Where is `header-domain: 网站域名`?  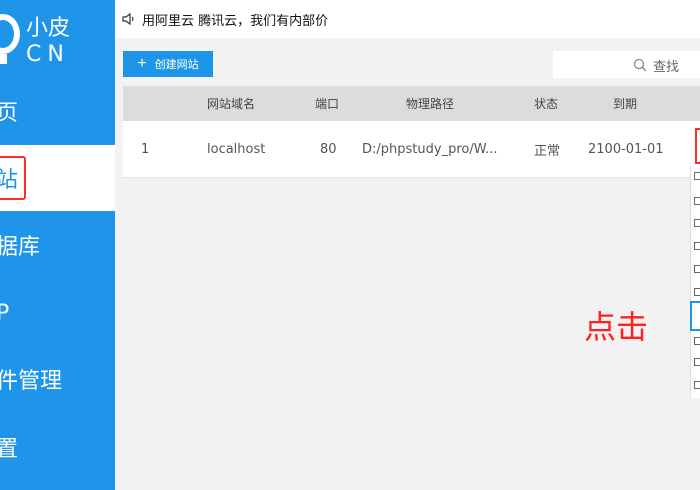 header-domain: 网站域名 is located at coordinates (231, 104).